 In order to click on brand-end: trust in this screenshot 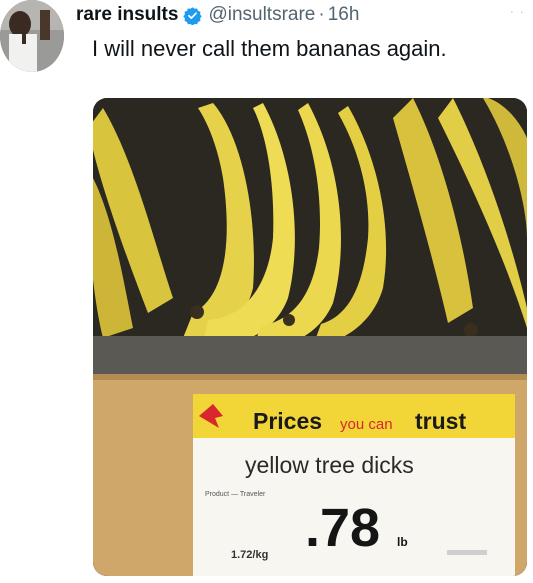, I will do `click(440, 421)`.